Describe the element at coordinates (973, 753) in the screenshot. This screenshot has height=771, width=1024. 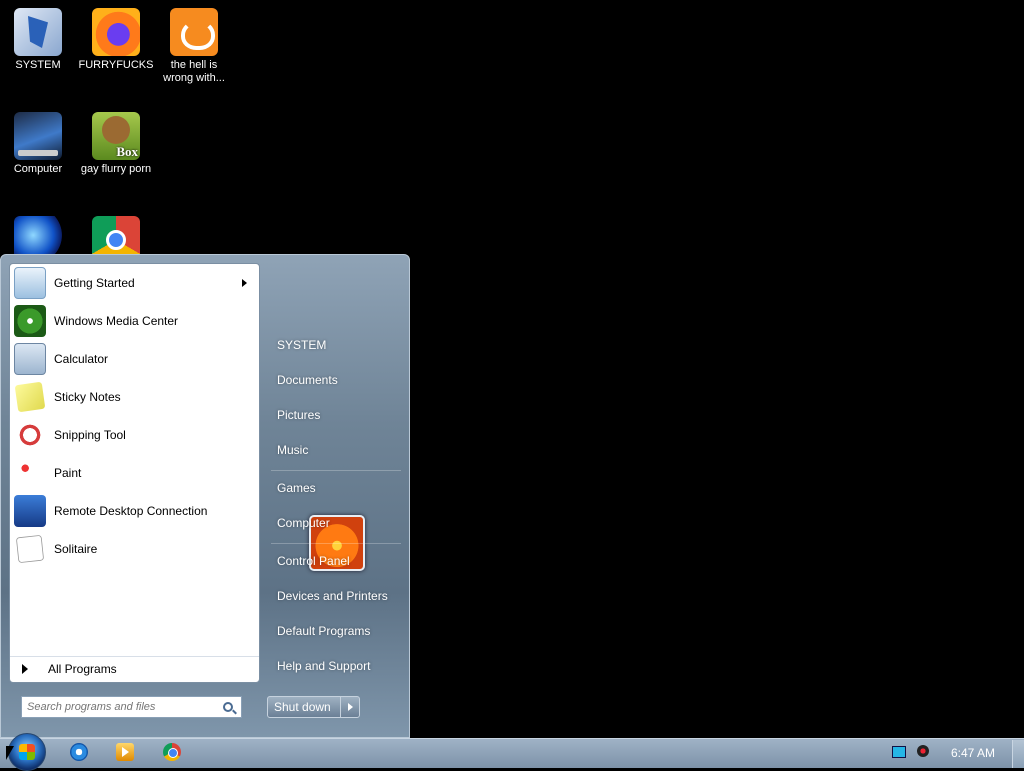
I see `clock: 6:47 AM` at that location.